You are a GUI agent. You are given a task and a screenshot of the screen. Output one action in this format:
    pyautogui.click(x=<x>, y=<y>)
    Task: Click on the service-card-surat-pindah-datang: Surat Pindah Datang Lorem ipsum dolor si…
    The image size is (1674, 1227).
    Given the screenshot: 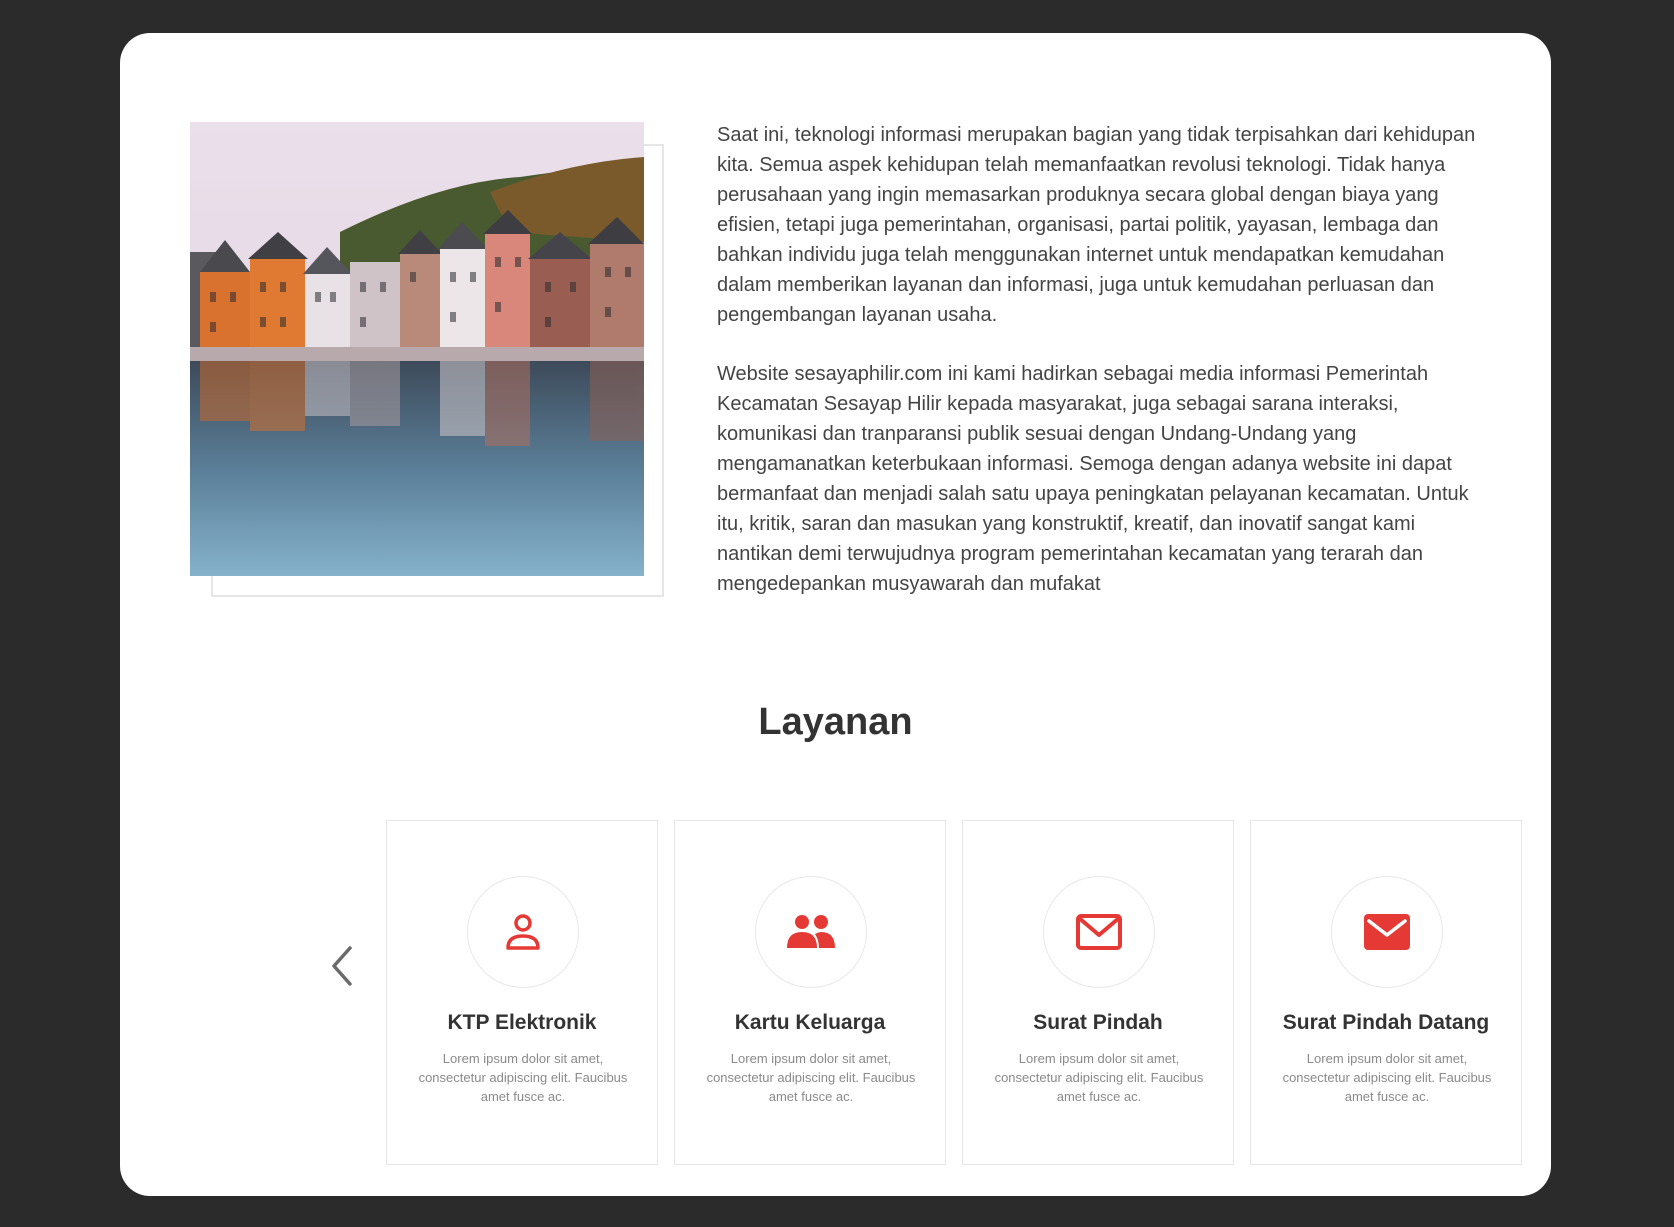 What is the action you would take?
    pyautogui.click(x=1386, y=992)
    